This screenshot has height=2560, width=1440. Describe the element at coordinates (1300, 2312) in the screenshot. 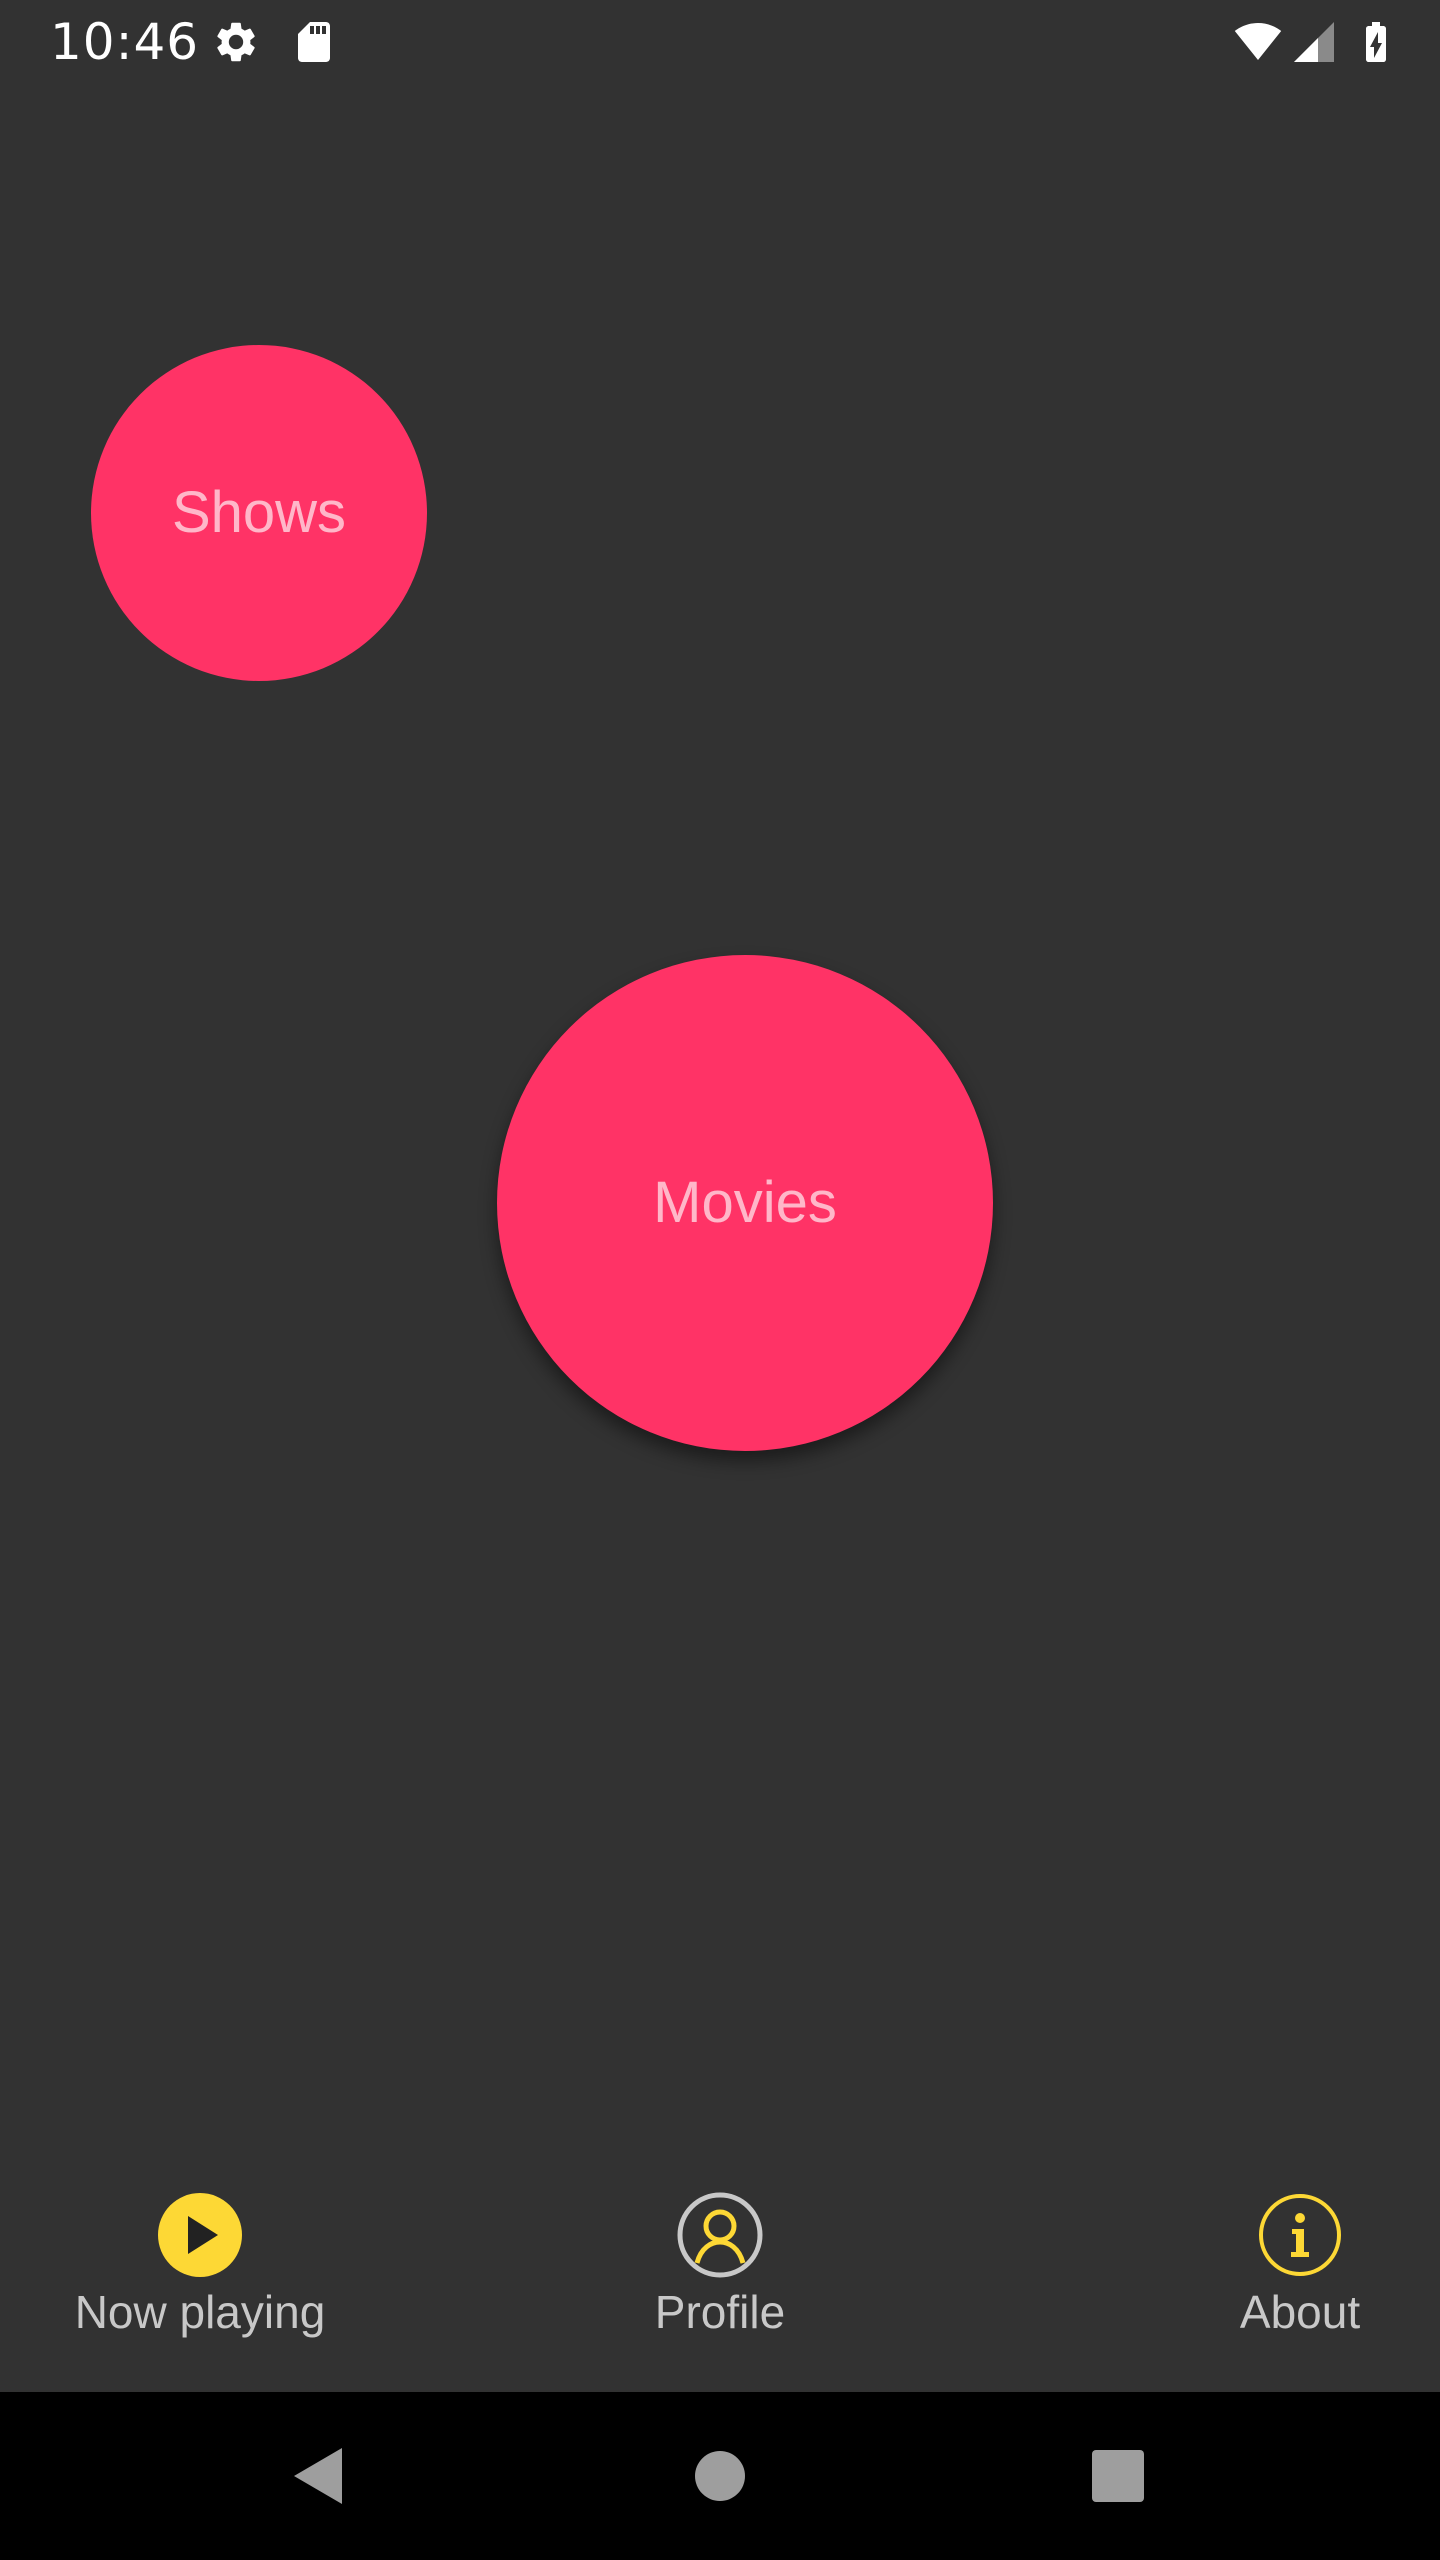

I see `nav-label-about: About` at that location.